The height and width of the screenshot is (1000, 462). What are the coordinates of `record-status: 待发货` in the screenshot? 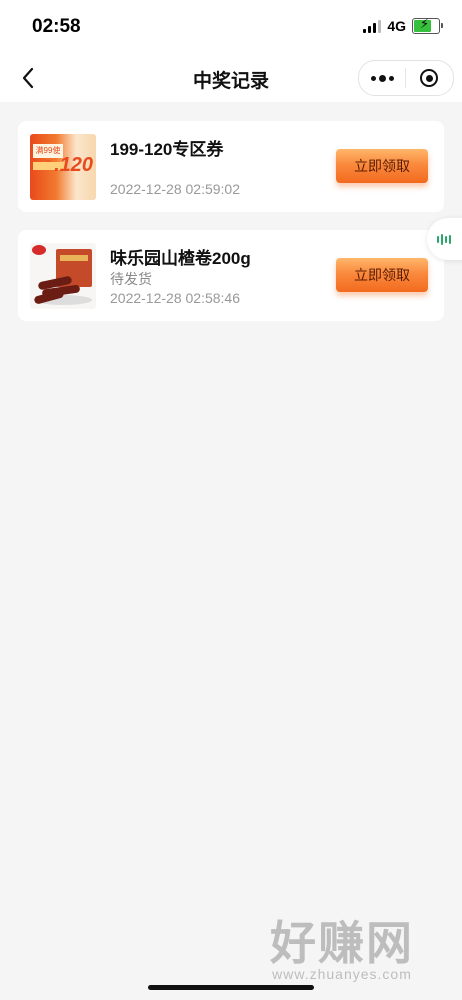 It's located at (131, 279).